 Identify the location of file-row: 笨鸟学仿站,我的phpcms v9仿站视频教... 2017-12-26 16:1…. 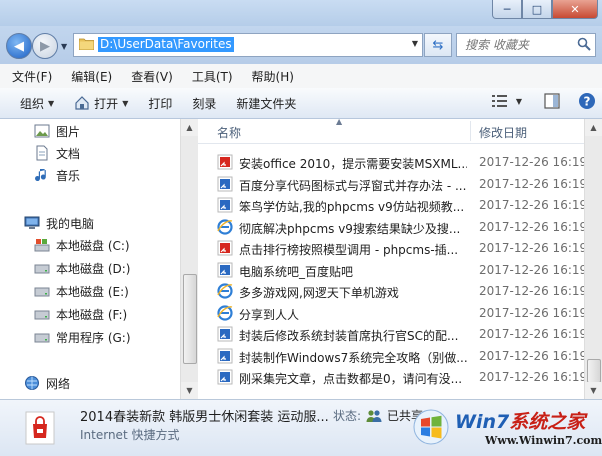
(391, 205).